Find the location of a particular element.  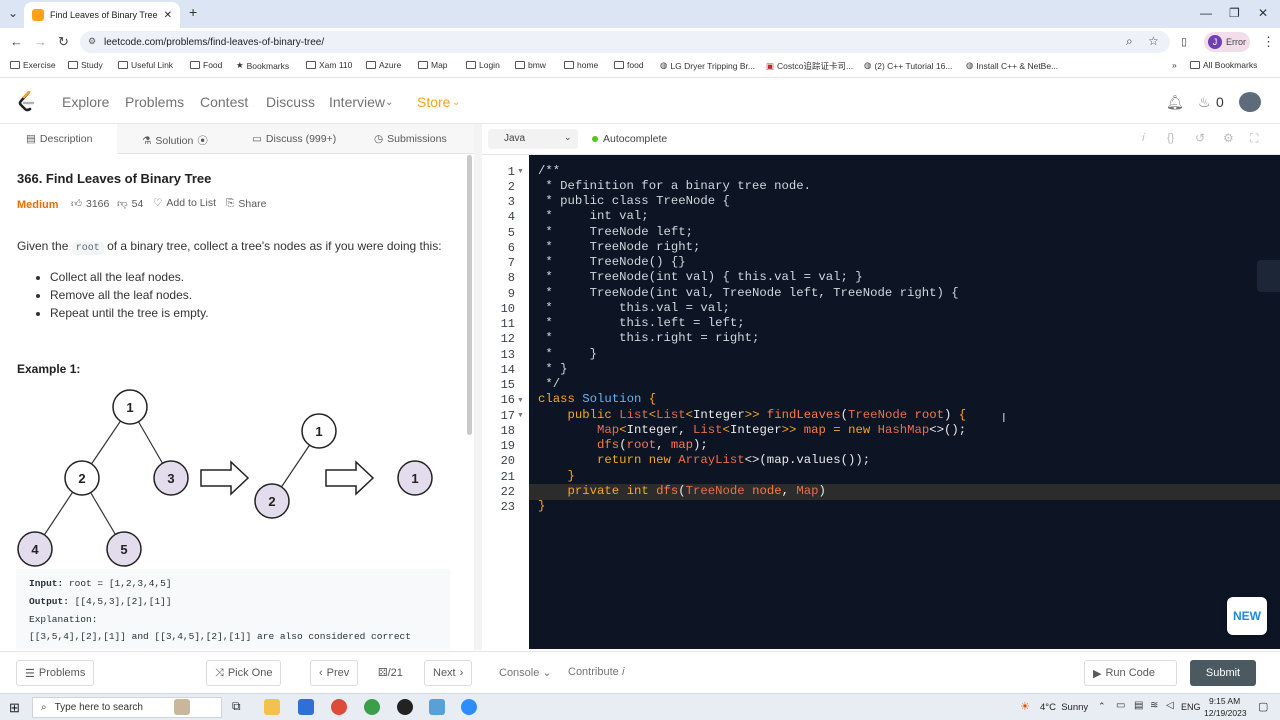

settings-icon: ⚙ is located at coordinates (1228, 138).